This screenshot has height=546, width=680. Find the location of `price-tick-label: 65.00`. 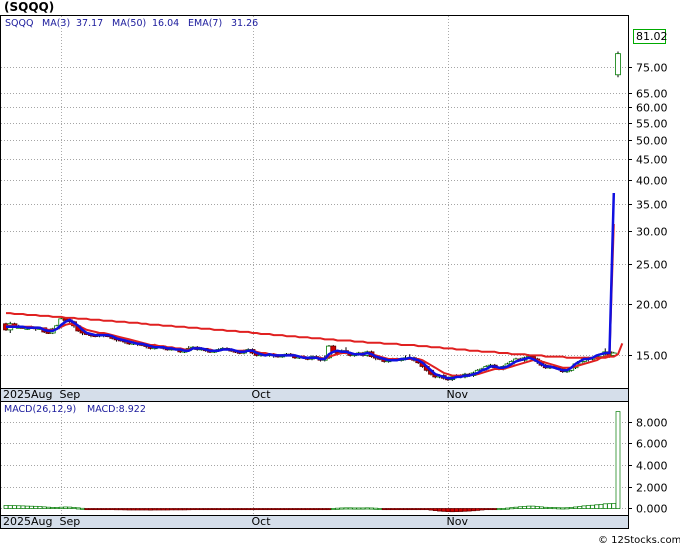

price-tick-label: 65.00 is located at coordinates (652, 94).